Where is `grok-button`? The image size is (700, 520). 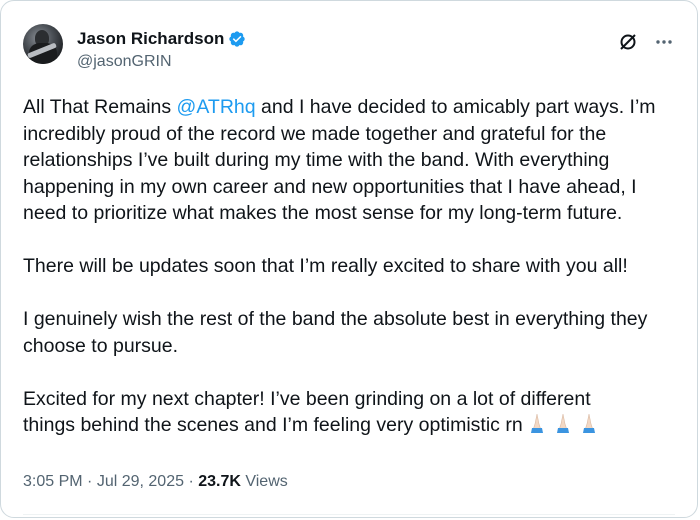
grok-button is located at coordinates (628, 42).